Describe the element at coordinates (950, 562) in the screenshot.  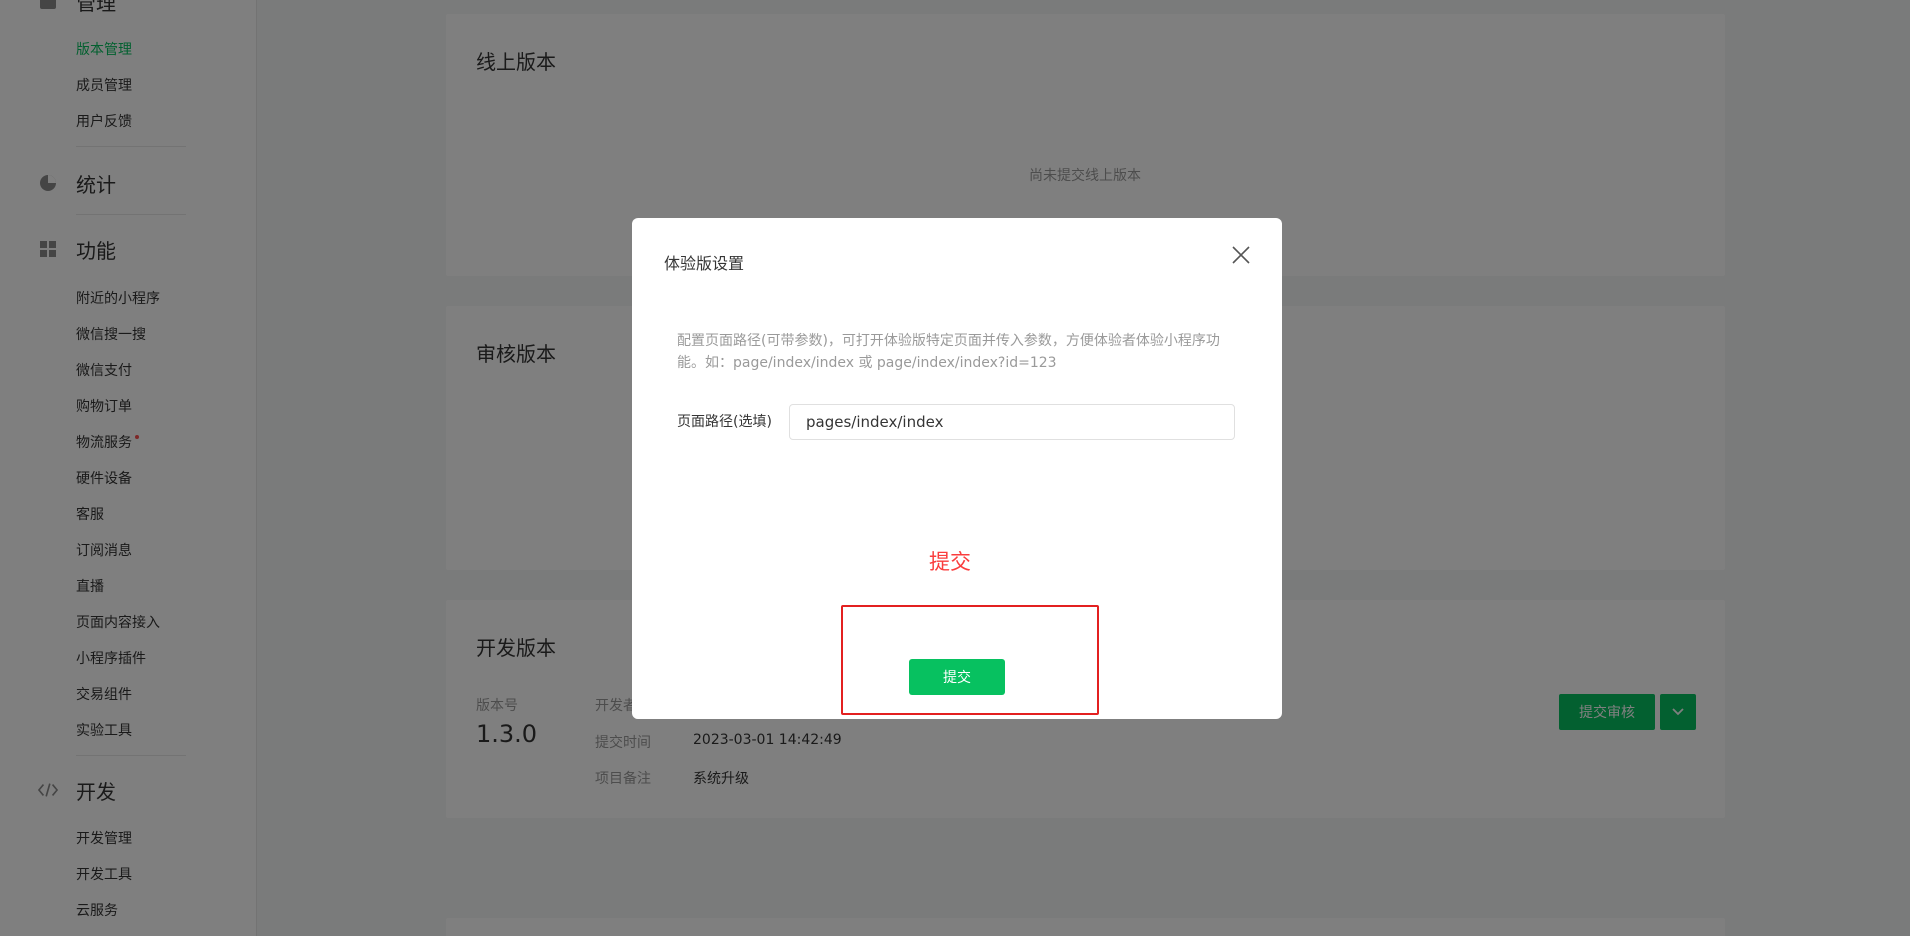
I see `annotation-label: 提交` at that location.